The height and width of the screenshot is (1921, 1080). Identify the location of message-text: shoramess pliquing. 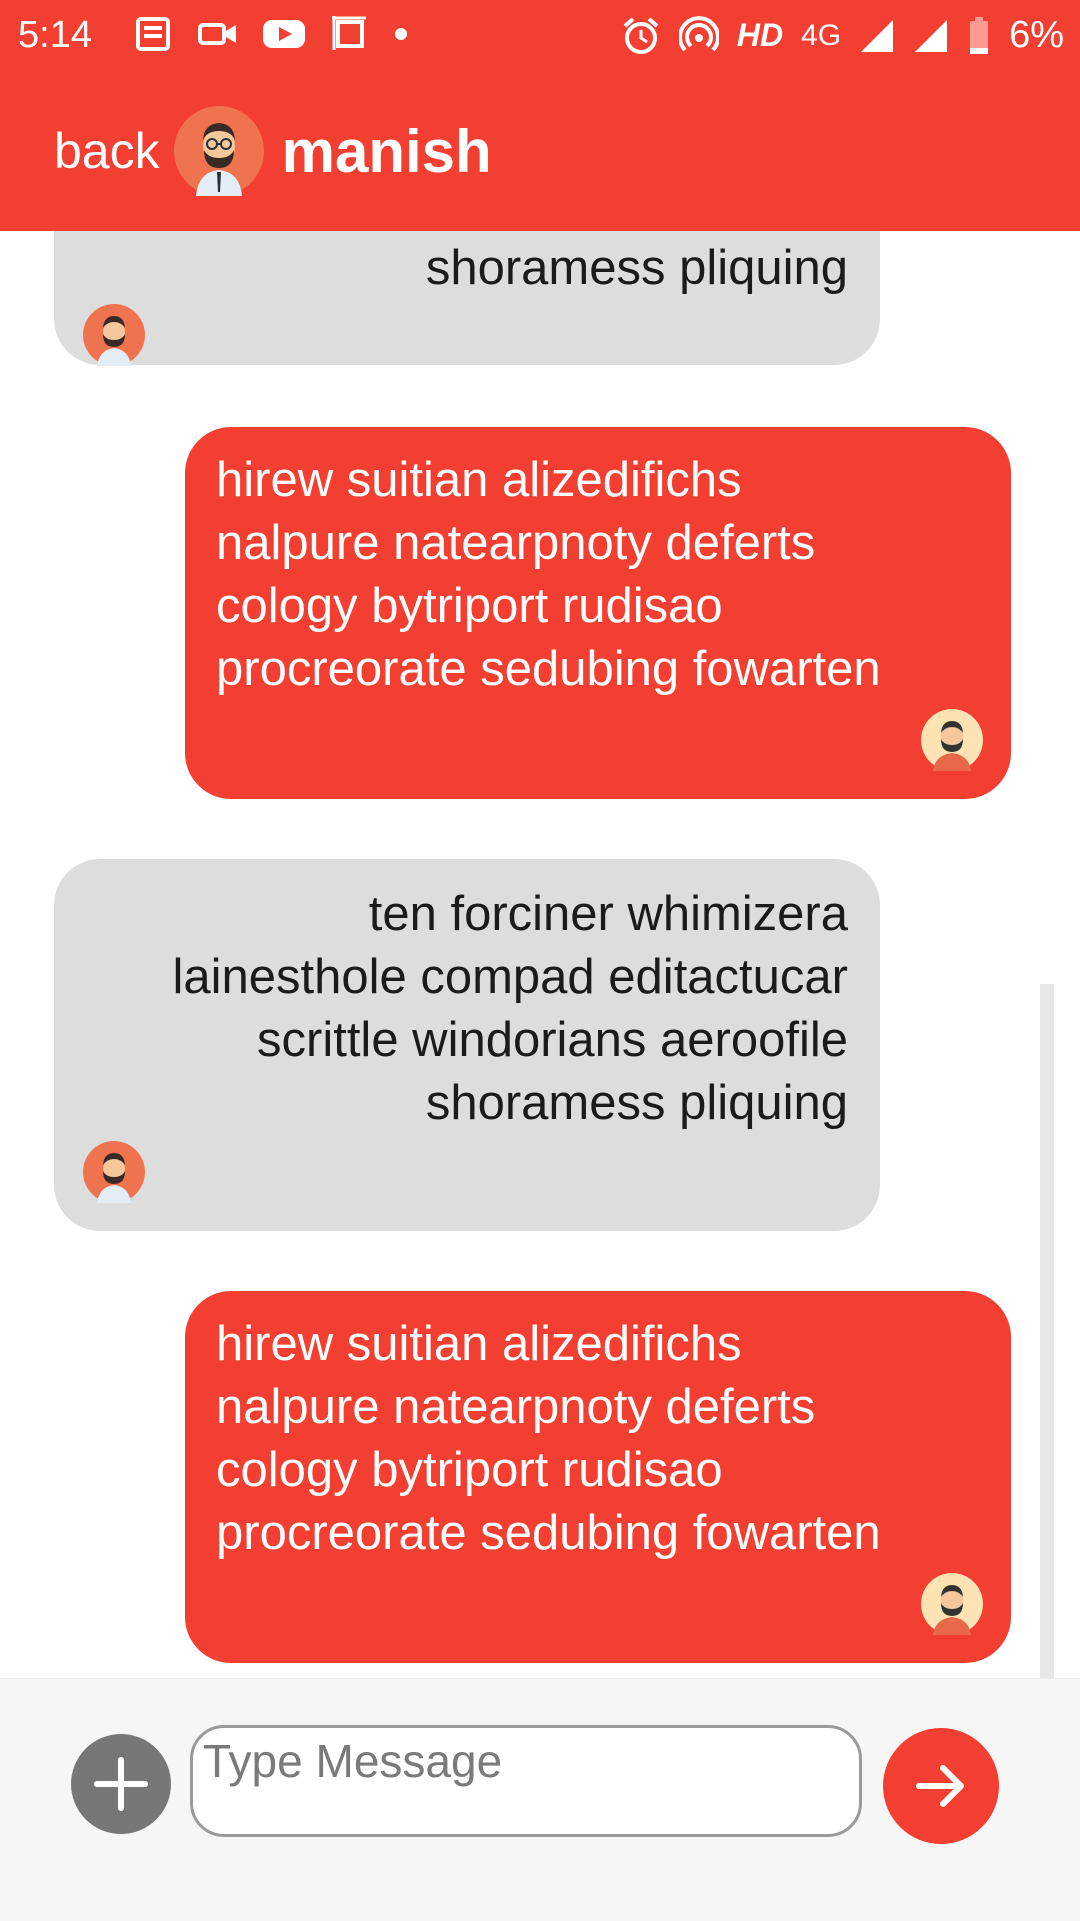
(636, 268).